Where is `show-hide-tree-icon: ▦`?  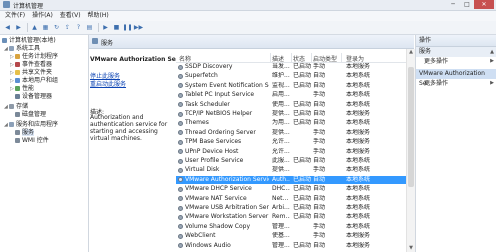 show-hide-tree-icon: ▦ is located at coordinates (45, 27).